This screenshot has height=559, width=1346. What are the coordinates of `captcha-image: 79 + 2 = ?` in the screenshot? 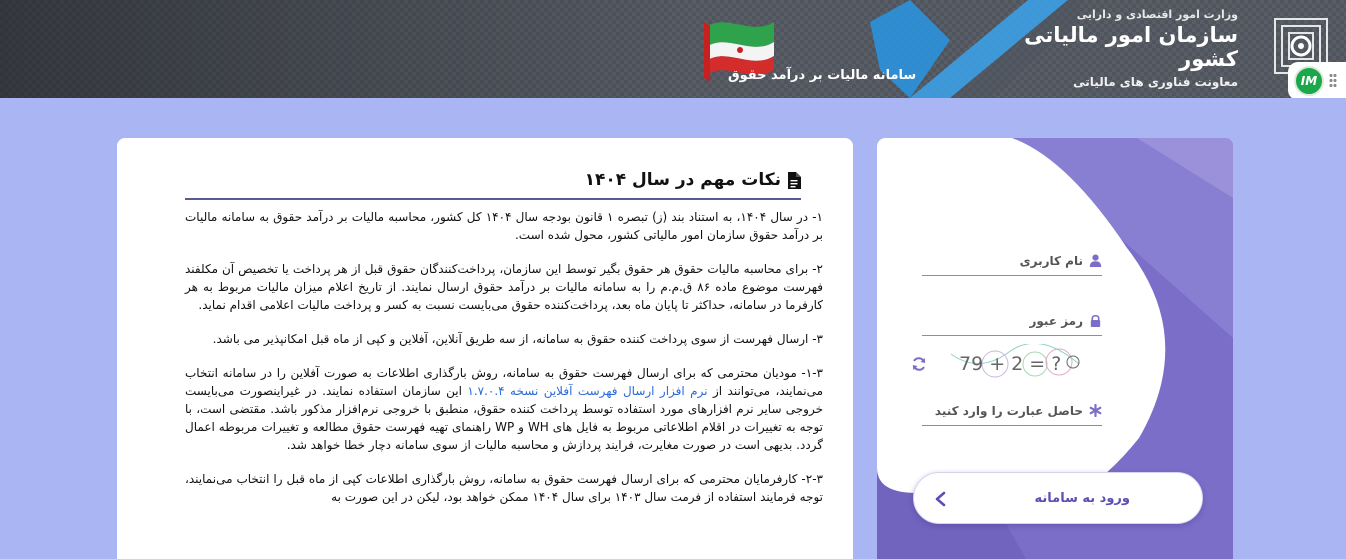 It's located at (1015, 361).